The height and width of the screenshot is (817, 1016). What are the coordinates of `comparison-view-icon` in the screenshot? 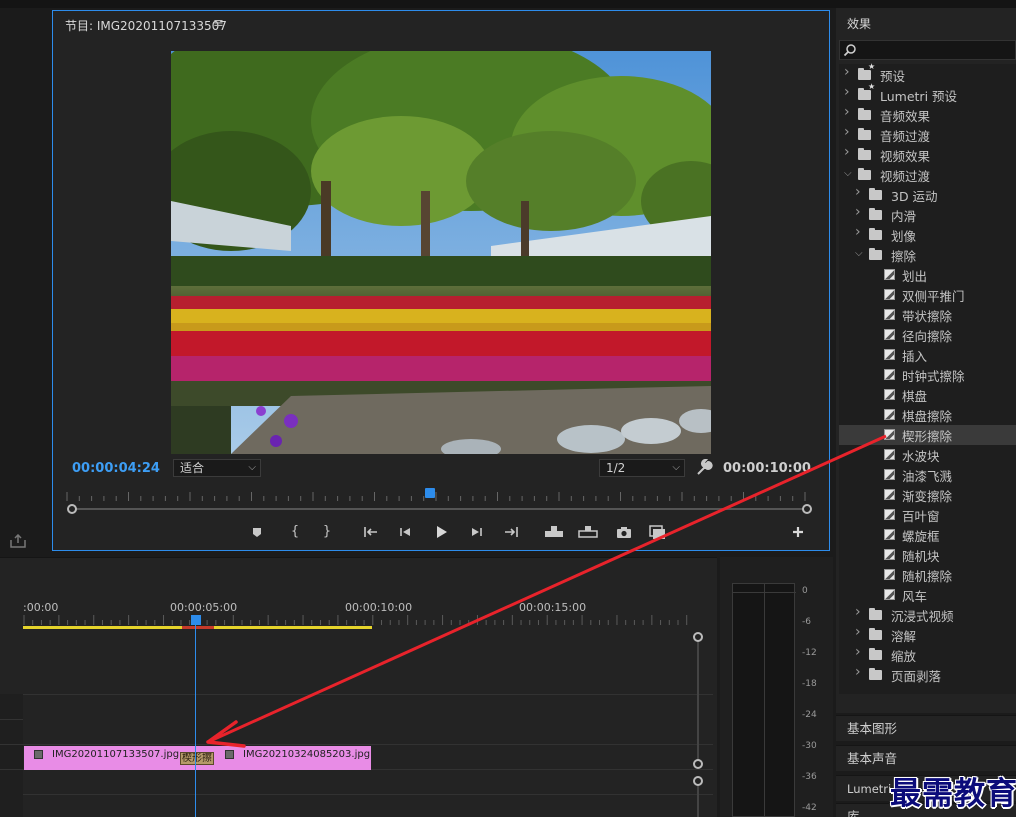 It's located at (657, 532).